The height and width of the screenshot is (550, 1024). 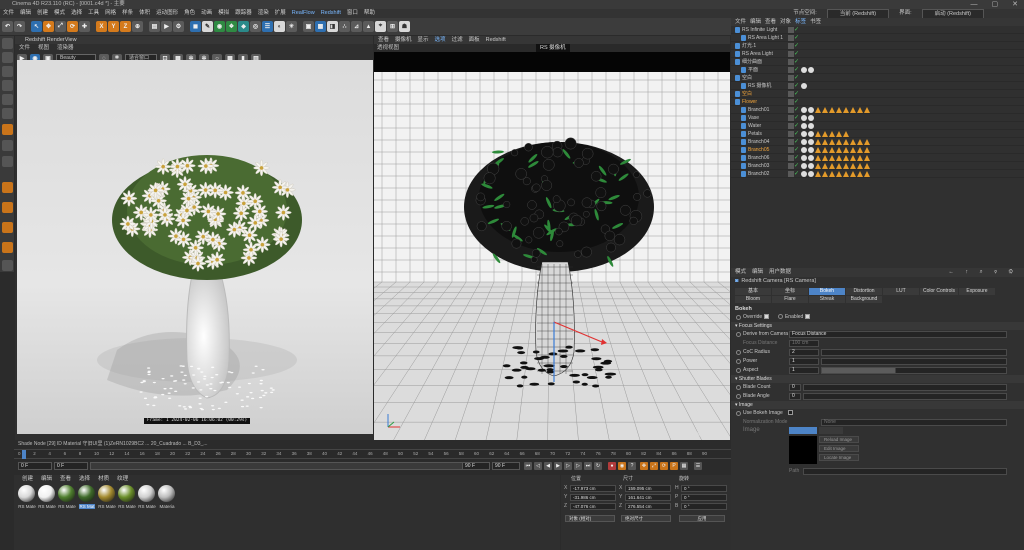 I want to click on viewport-menu-item: Redshift, so click(x=496, y=40).